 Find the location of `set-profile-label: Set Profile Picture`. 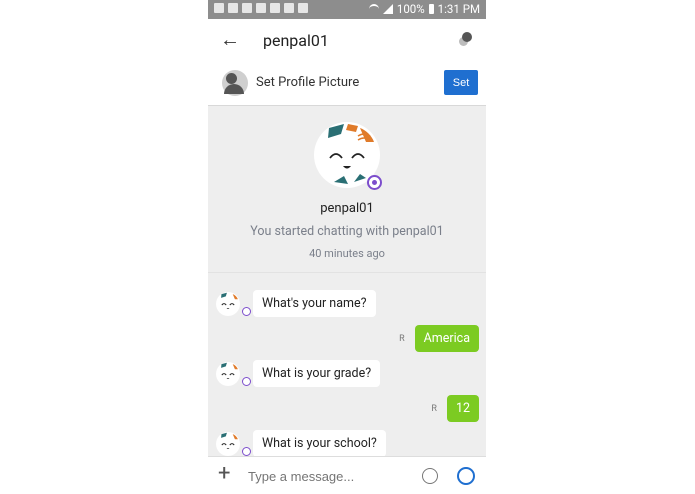

set-profile-label: Set Profile Picture is located at coordinates (308, 82).